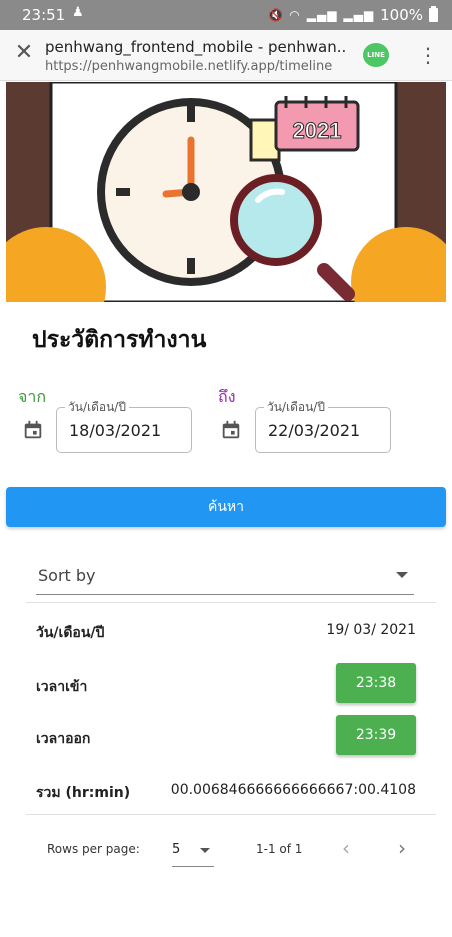  I want to click on signal-icon: ▂▄▆, so click(322, 15).